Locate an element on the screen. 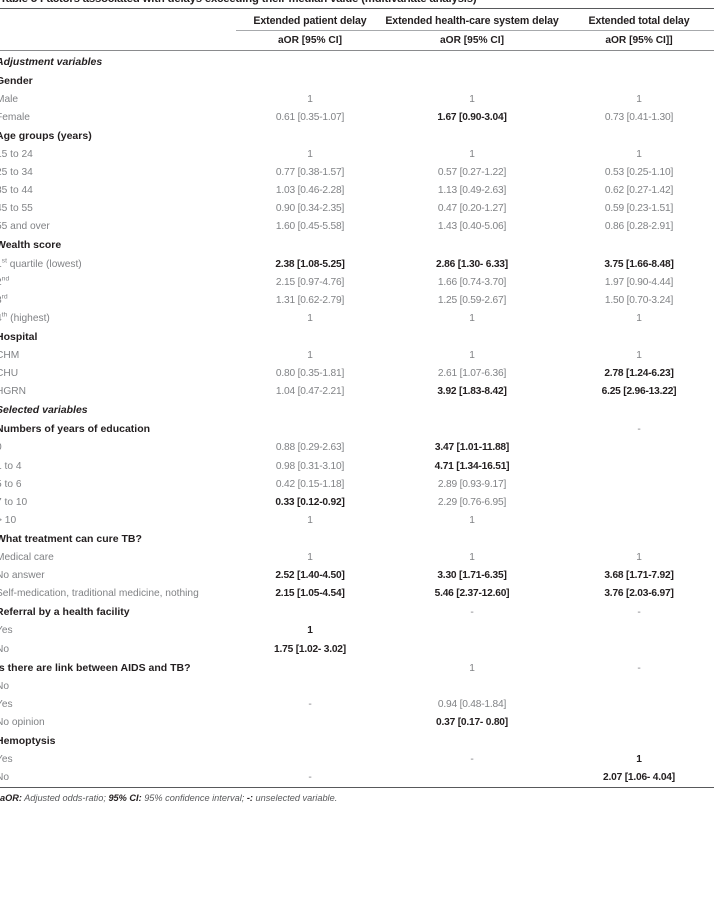 The image size is (714, 903). row-label: 4th (highest) is located at coordinates (25, 317).